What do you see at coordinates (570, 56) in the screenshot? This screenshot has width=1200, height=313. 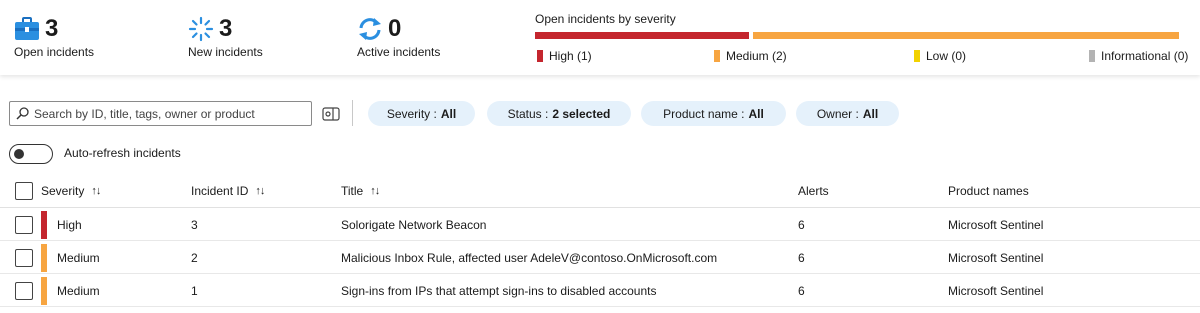 I see `legend-high-label: High (1)` at bounding box center [570, 56].